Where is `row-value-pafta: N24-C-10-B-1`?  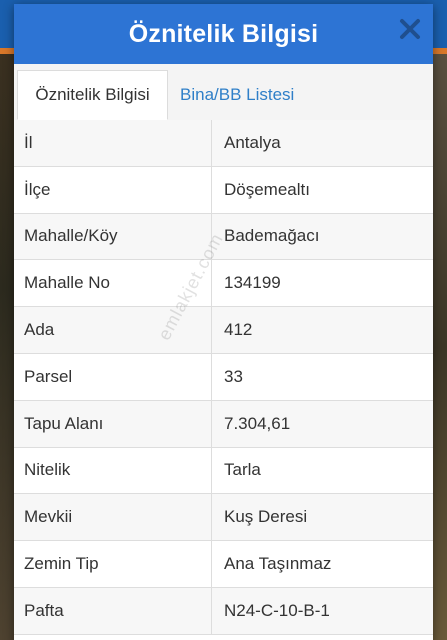 row-value-pafta: N24-C-10-B-1 is located at coordinates (277, 610).